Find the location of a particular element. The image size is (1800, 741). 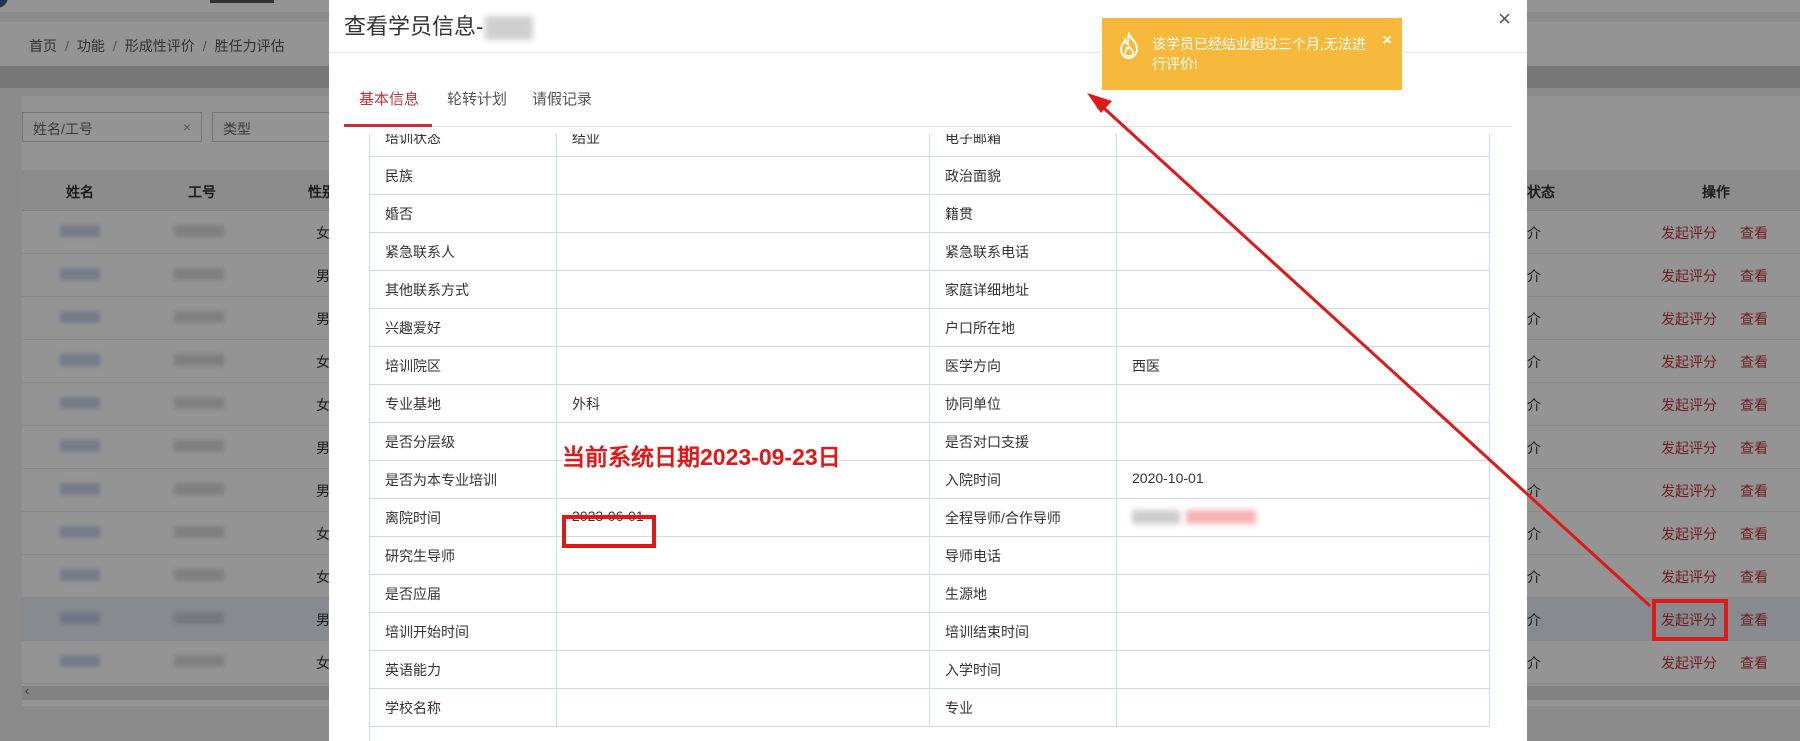

field-label: 协同单位 is located at coordinates (1023, 403).